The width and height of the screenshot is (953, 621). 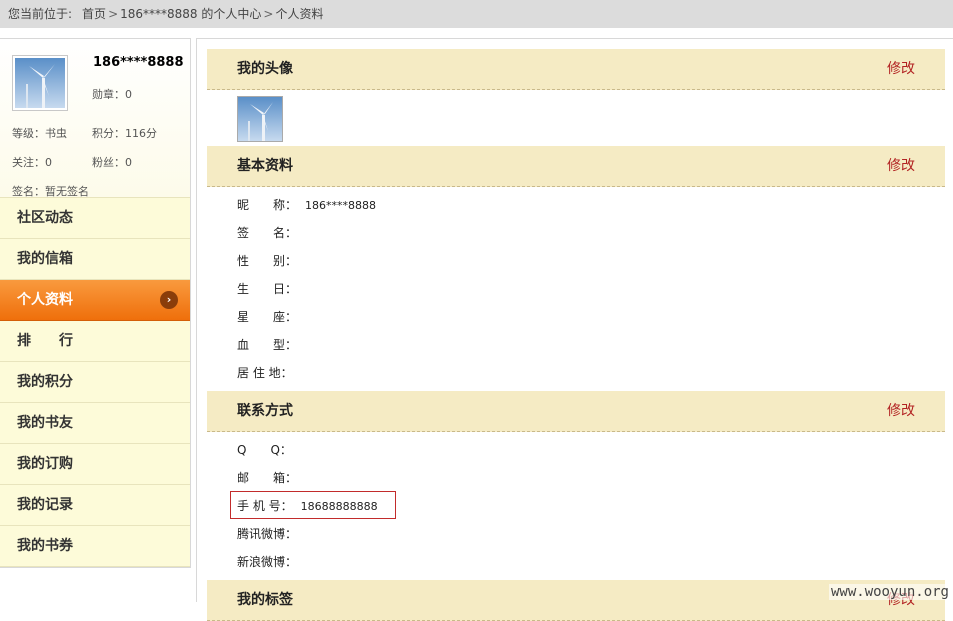 I want to click on watermark: www.wooyun.org, so click(x=889, y=592).